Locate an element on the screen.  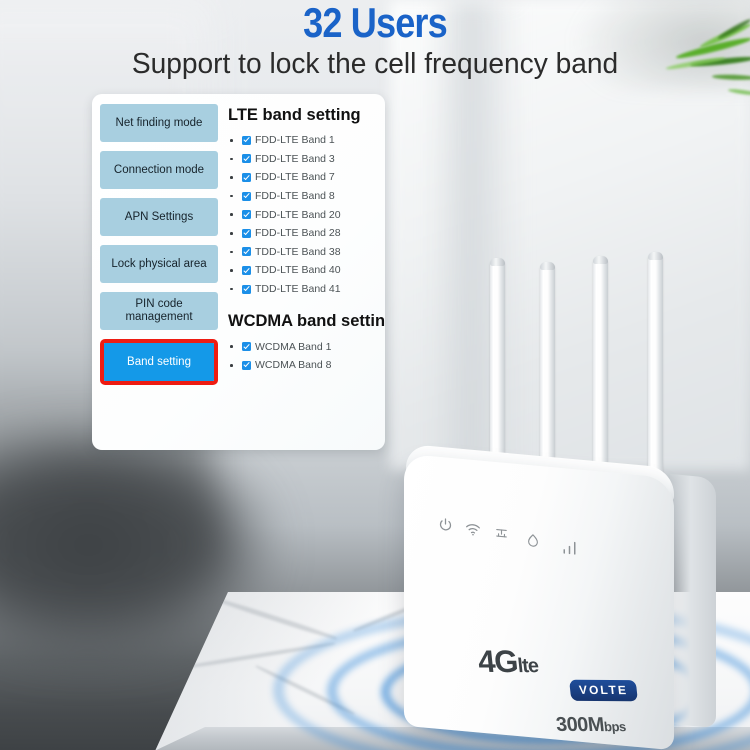
band-list-item: FDD-LTE Band 7 is located at coordinates (305, 177).